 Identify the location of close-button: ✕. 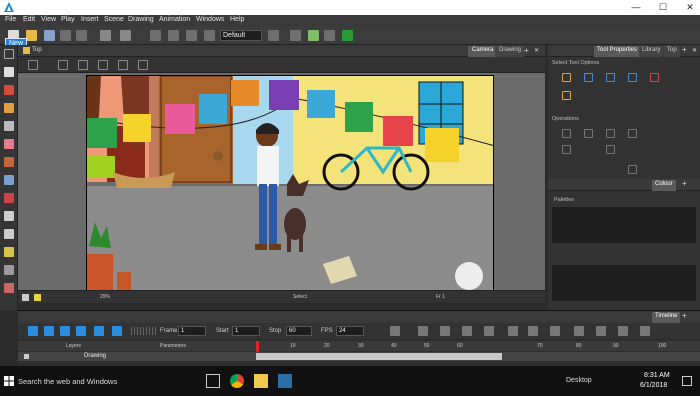
(690, 7).